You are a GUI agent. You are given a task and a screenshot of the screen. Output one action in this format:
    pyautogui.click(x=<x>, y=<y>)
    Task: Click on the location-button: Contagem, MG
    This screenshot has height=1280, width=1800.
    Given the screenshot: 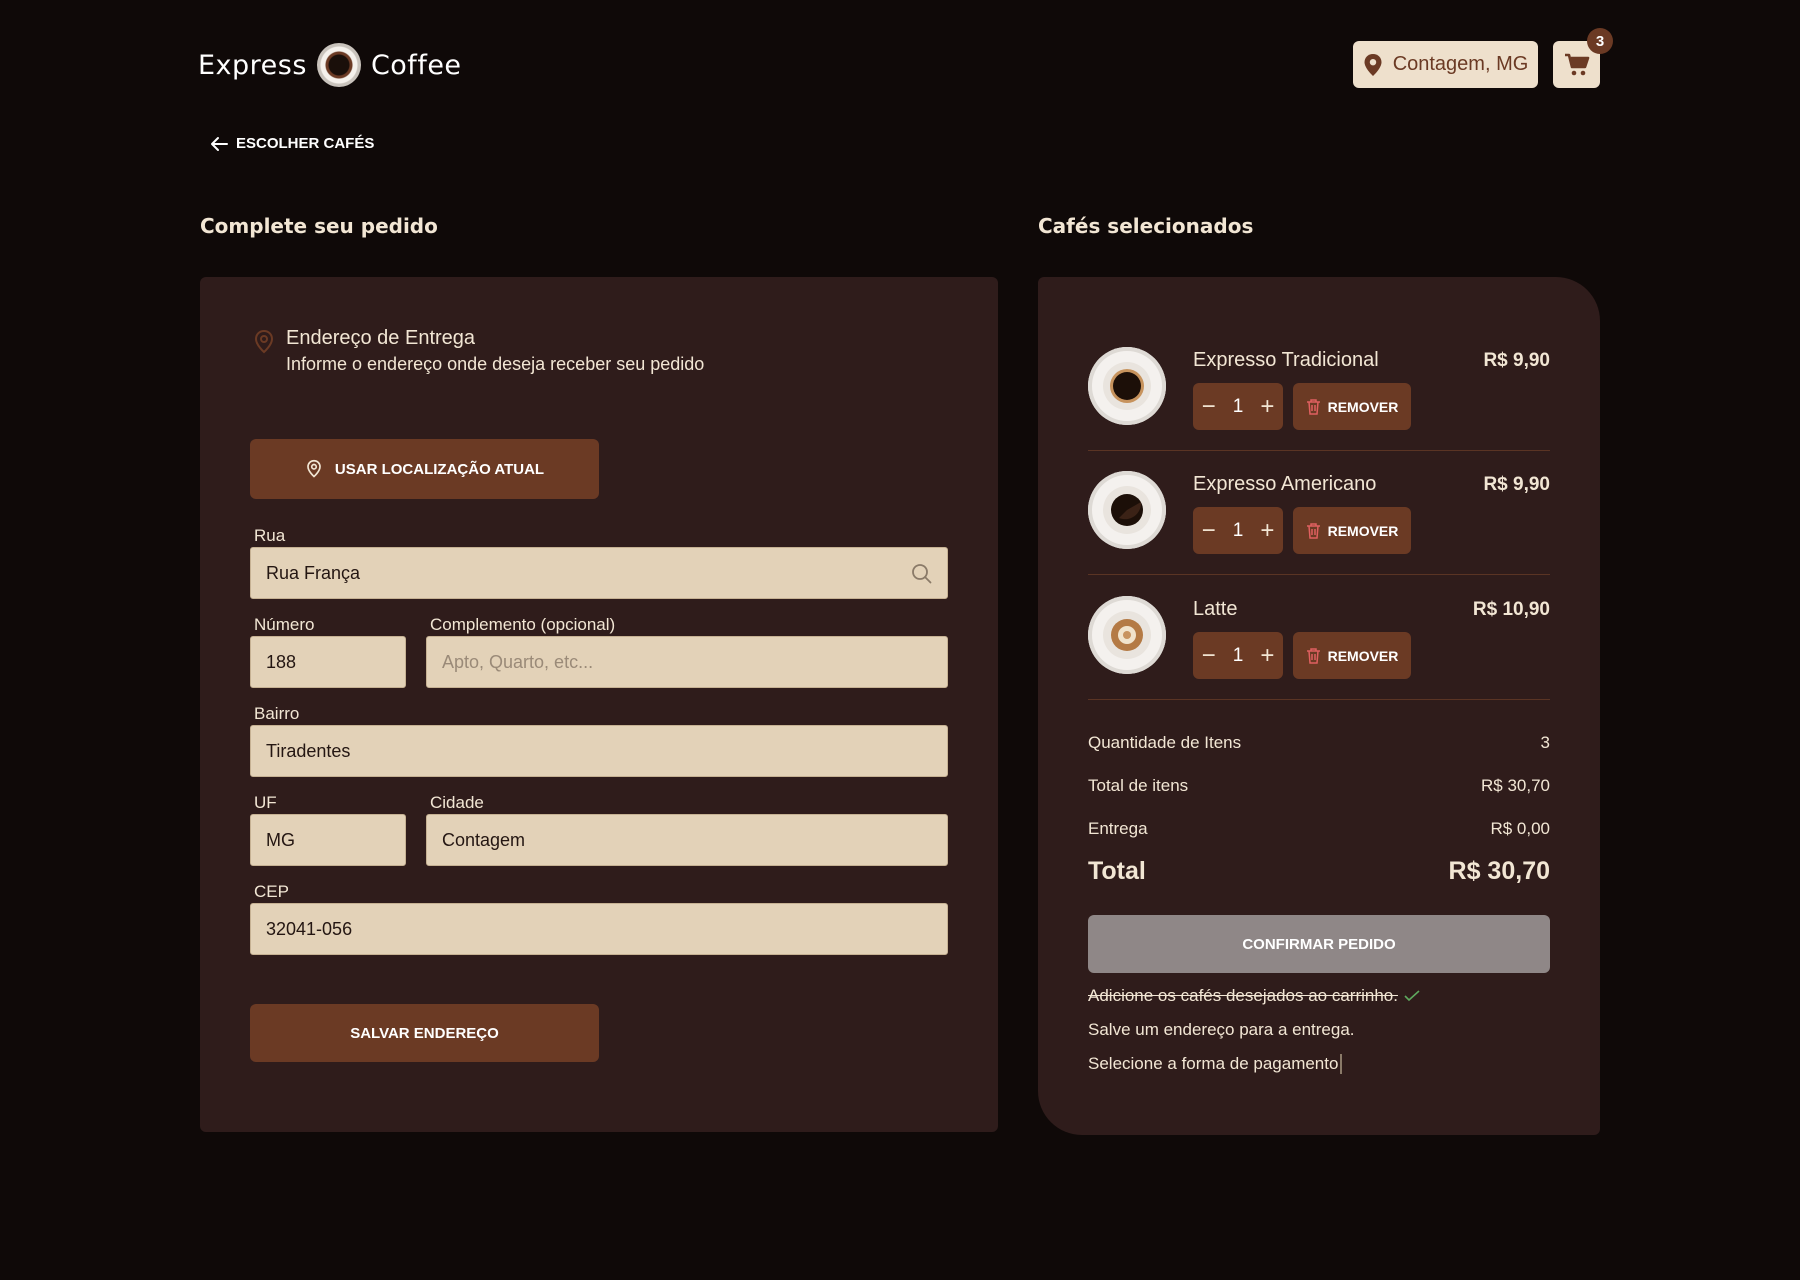 What is the action you would take?
    pyautogui.click(x=1445, y=64)
    